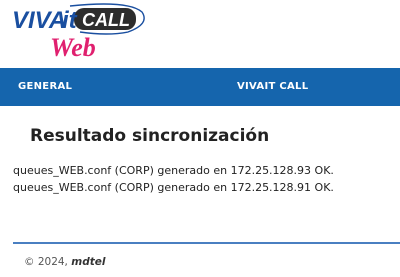 This screenshot has height=277, width=400. What do you see at coordinates (46, 262) in the screenshot?
I see `footer-copyright: © 2024,` at bounding box center [46, 262].